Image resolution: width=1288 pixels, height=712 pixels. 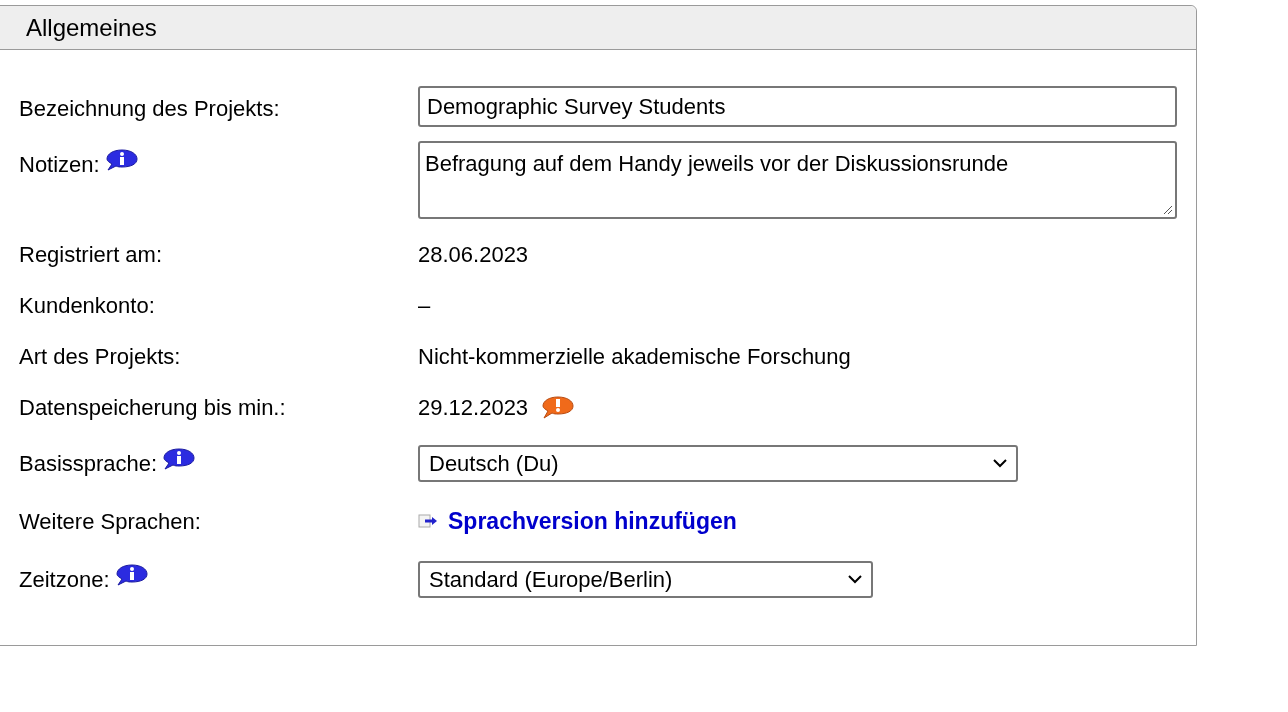 What do you see at coordinates (100, 357) in the screenshot?
I see `field-label: Art des Projekts:` at bounding box center [100, 357].